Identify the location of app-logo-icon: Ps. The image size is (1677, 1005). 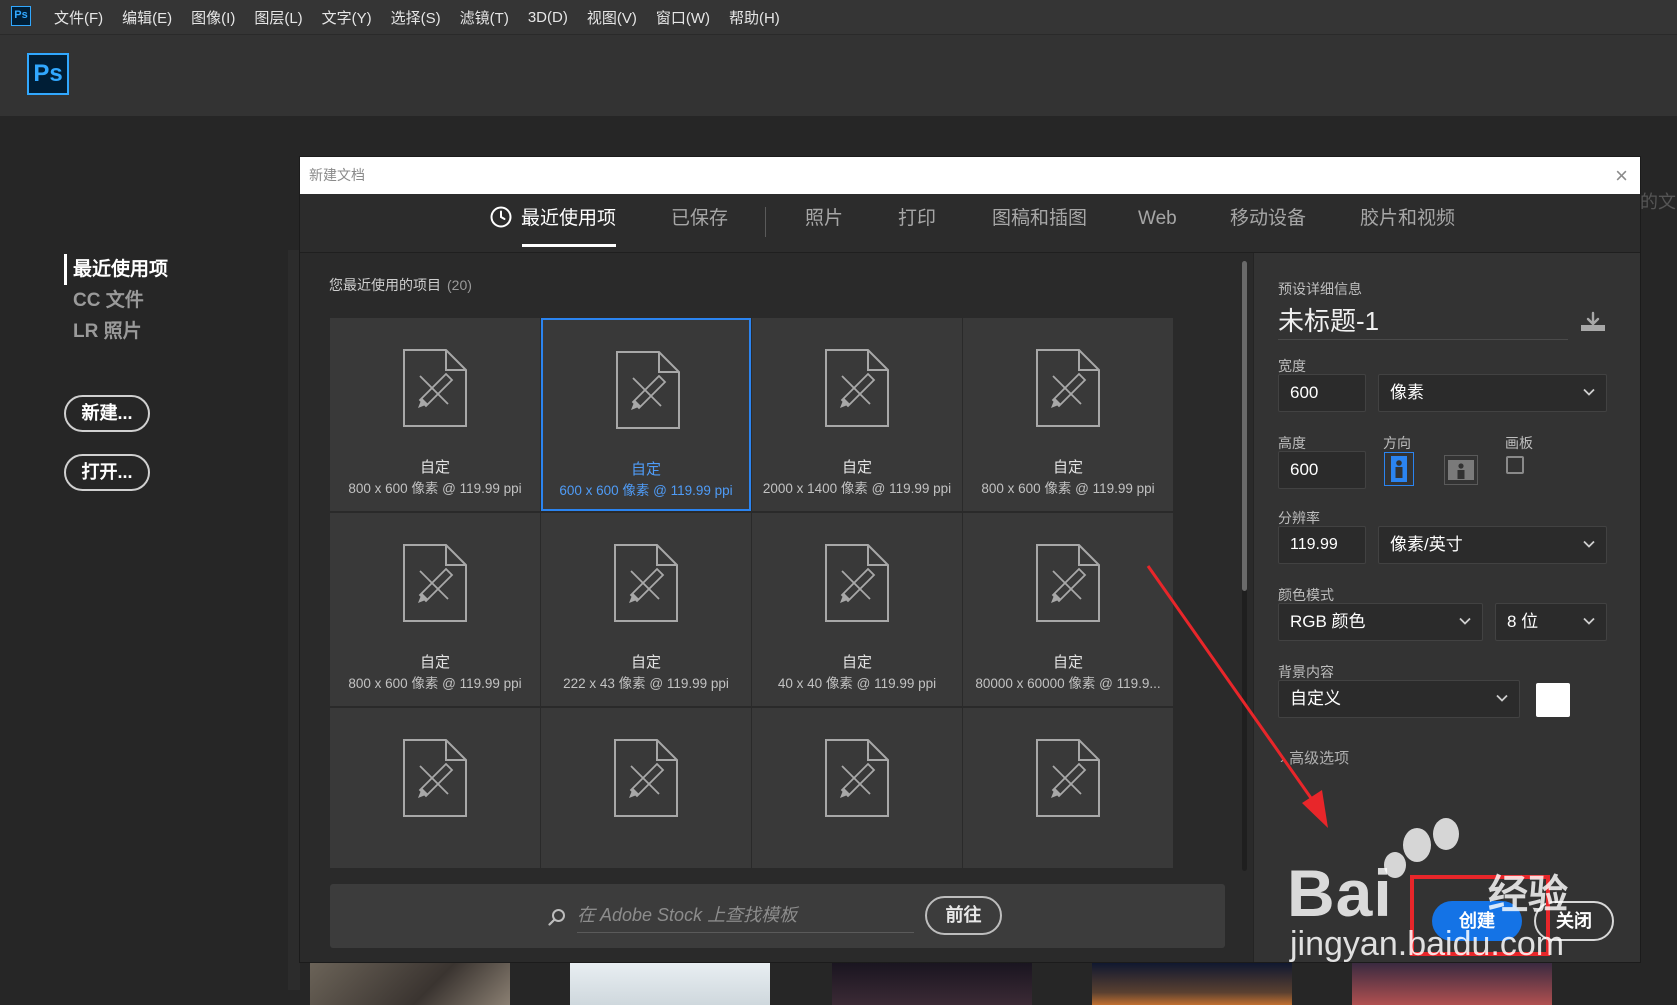
(21, 16).